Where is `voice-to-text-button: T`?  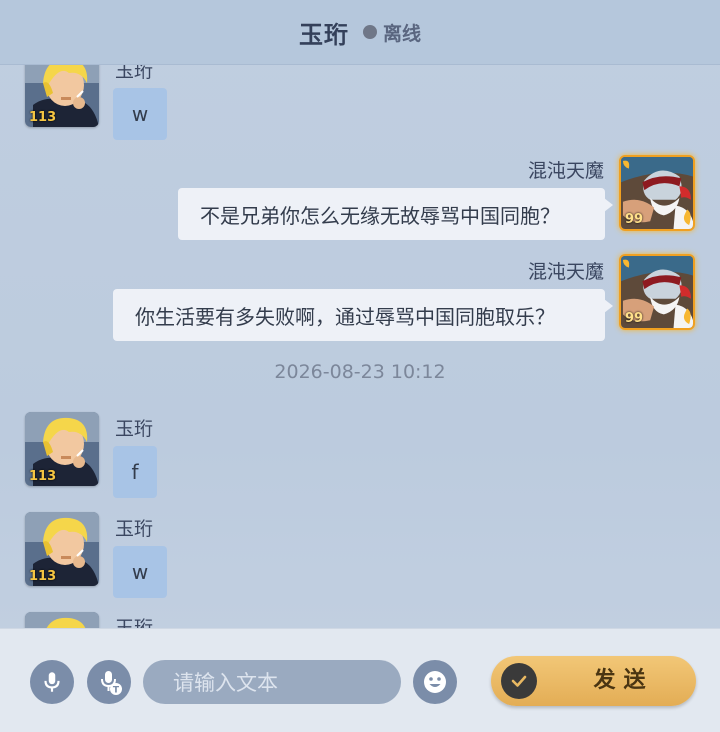
voice-to-text-button: T is located at coordinates (109, 682).